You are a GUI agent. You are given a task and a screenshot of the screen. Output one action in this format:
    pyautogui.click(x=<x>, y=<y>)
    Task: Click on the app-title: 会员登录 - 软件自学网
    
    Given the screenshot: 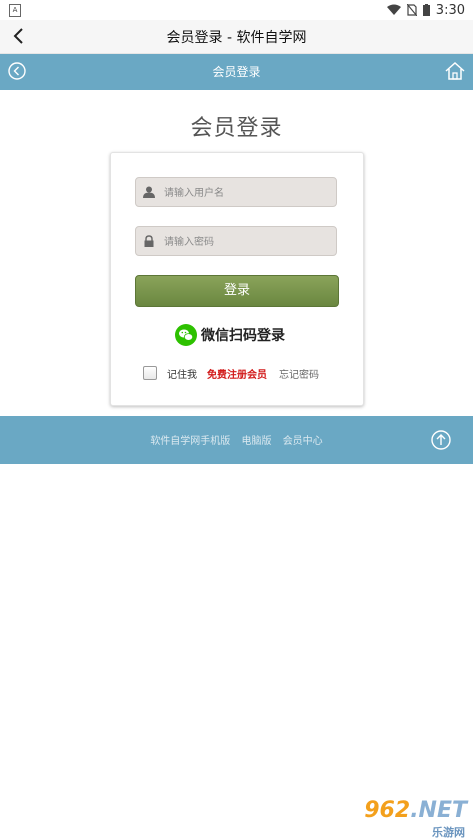 What is the action you would take?
    pyautogui.click(x=236, y=38)
    